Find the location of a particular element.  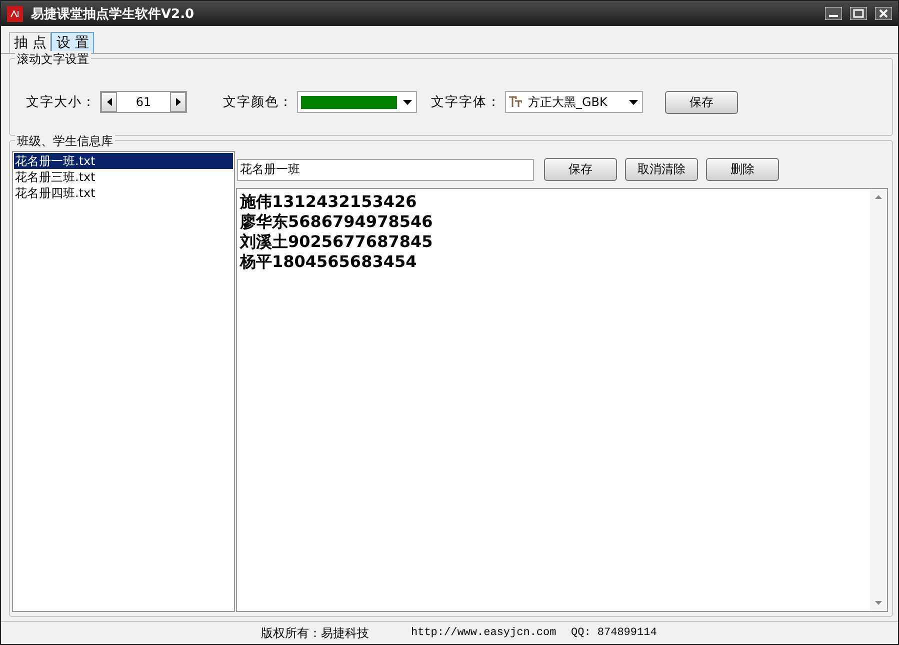

action-button: 取消清除 is located at coordinates (661, 169).